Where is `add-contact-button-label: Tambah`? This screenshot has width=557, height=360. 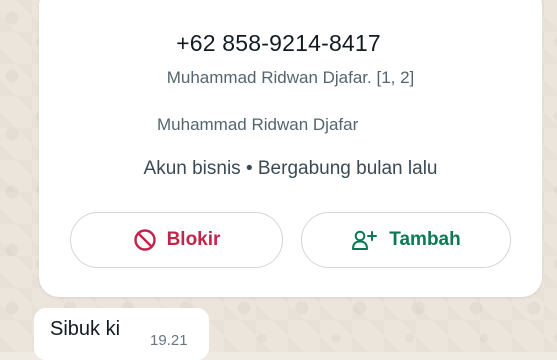 add-contact-button-label: Tambah is located at coordinates (425, 239).